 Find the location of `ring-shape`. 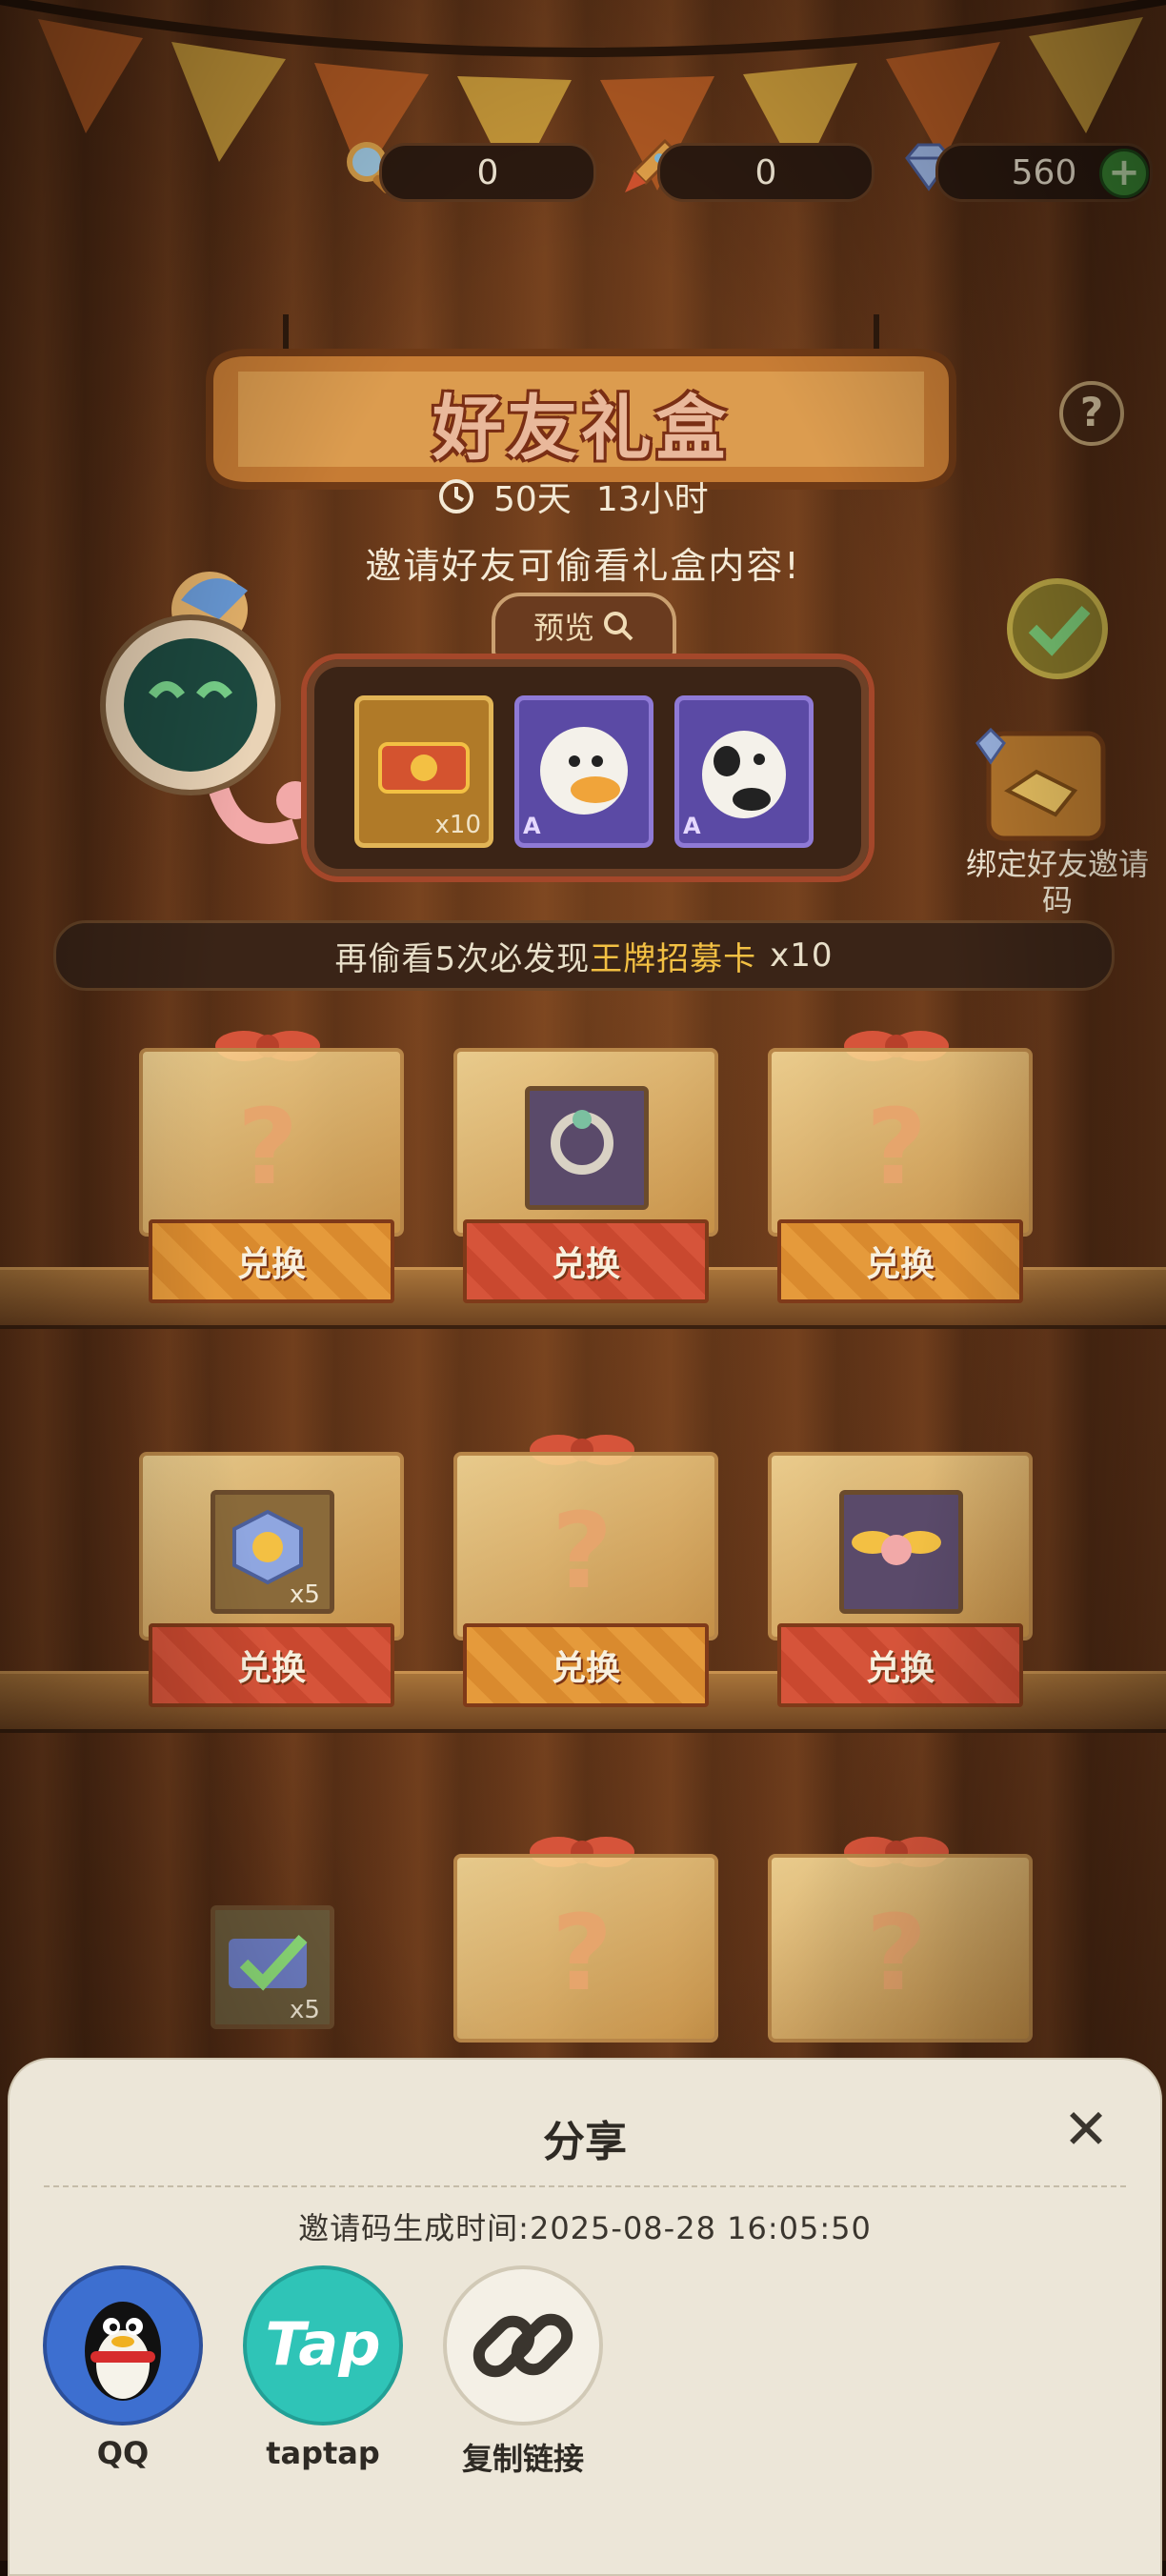

ring-shape is located at coordinates (582, 1143).